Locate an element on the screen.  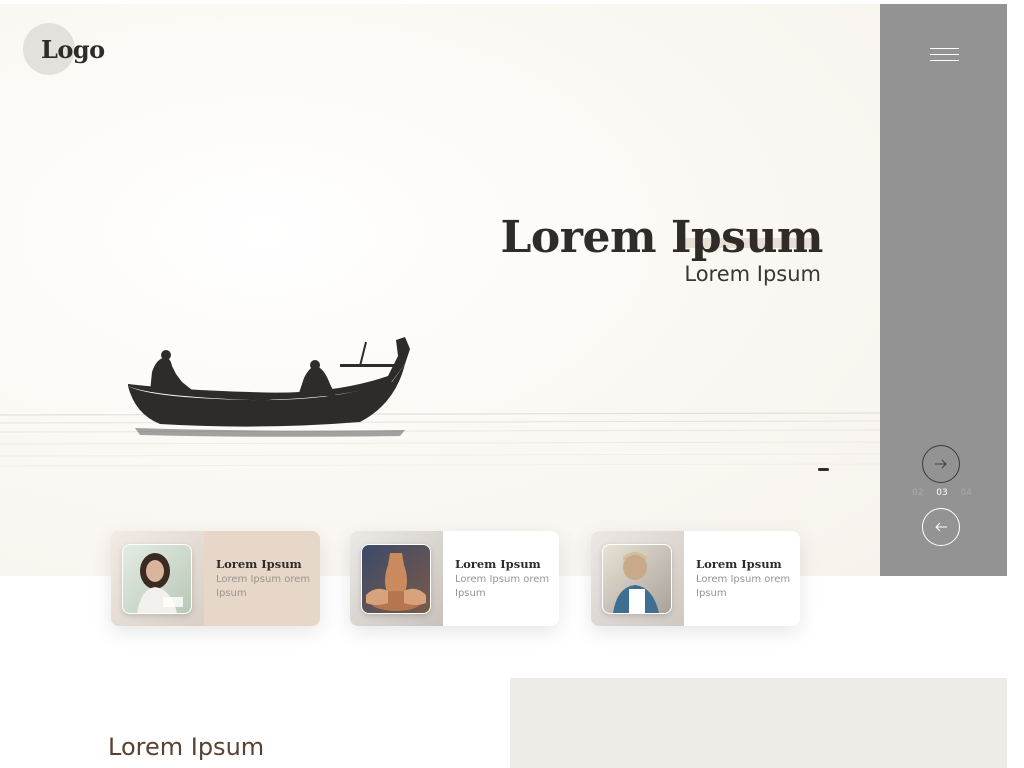
pager-number-current: 03 is located at coordinates (941, 493).